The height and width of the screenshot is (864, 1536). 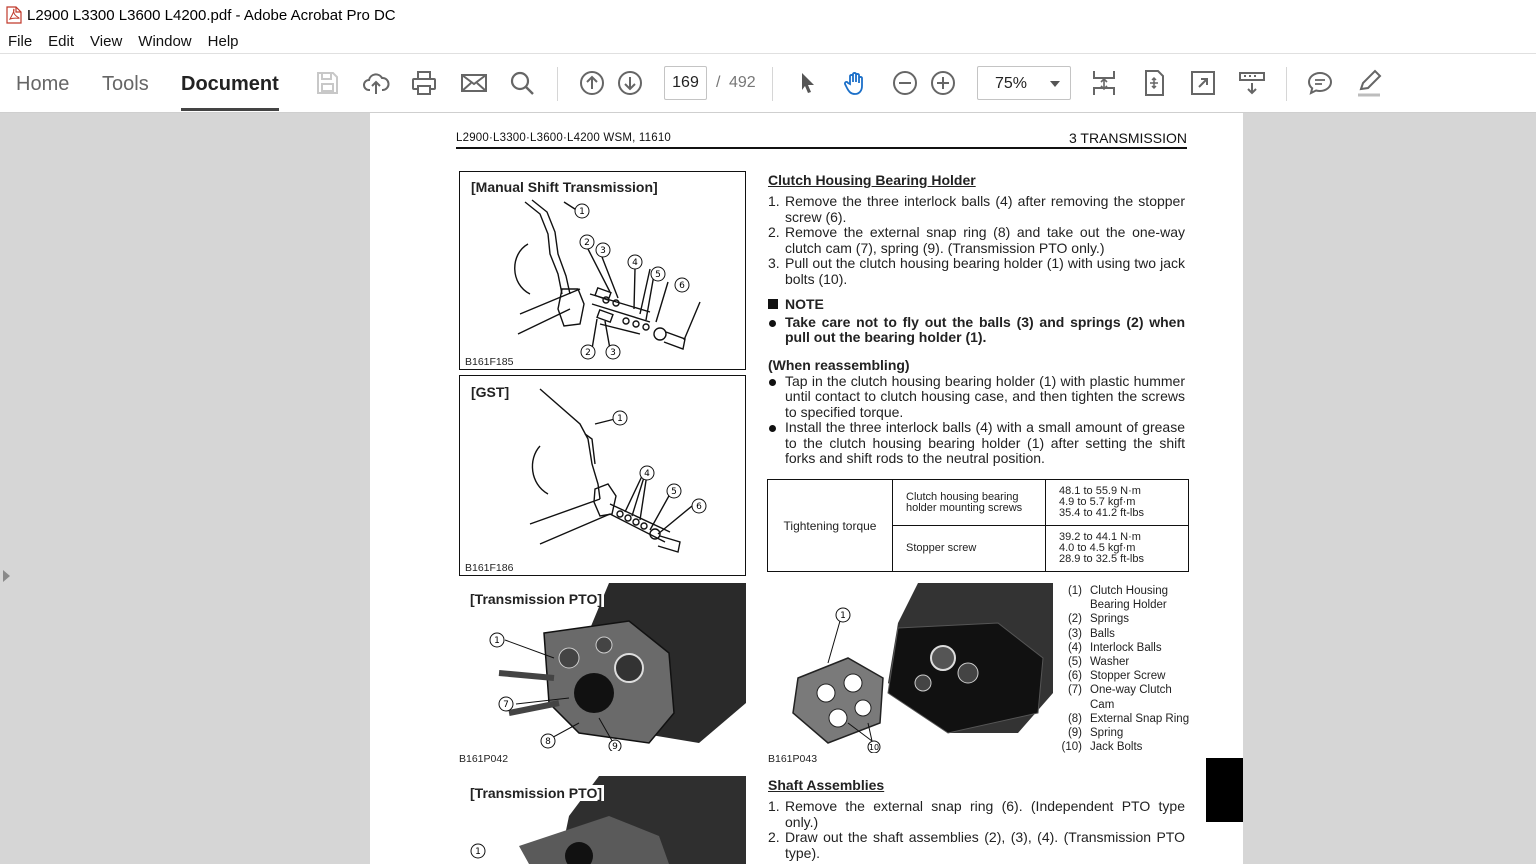 What do you see at coordinates (943, 83) in the screenshot?
I see `zoom-in-icon` at bounding box center [943, 83].